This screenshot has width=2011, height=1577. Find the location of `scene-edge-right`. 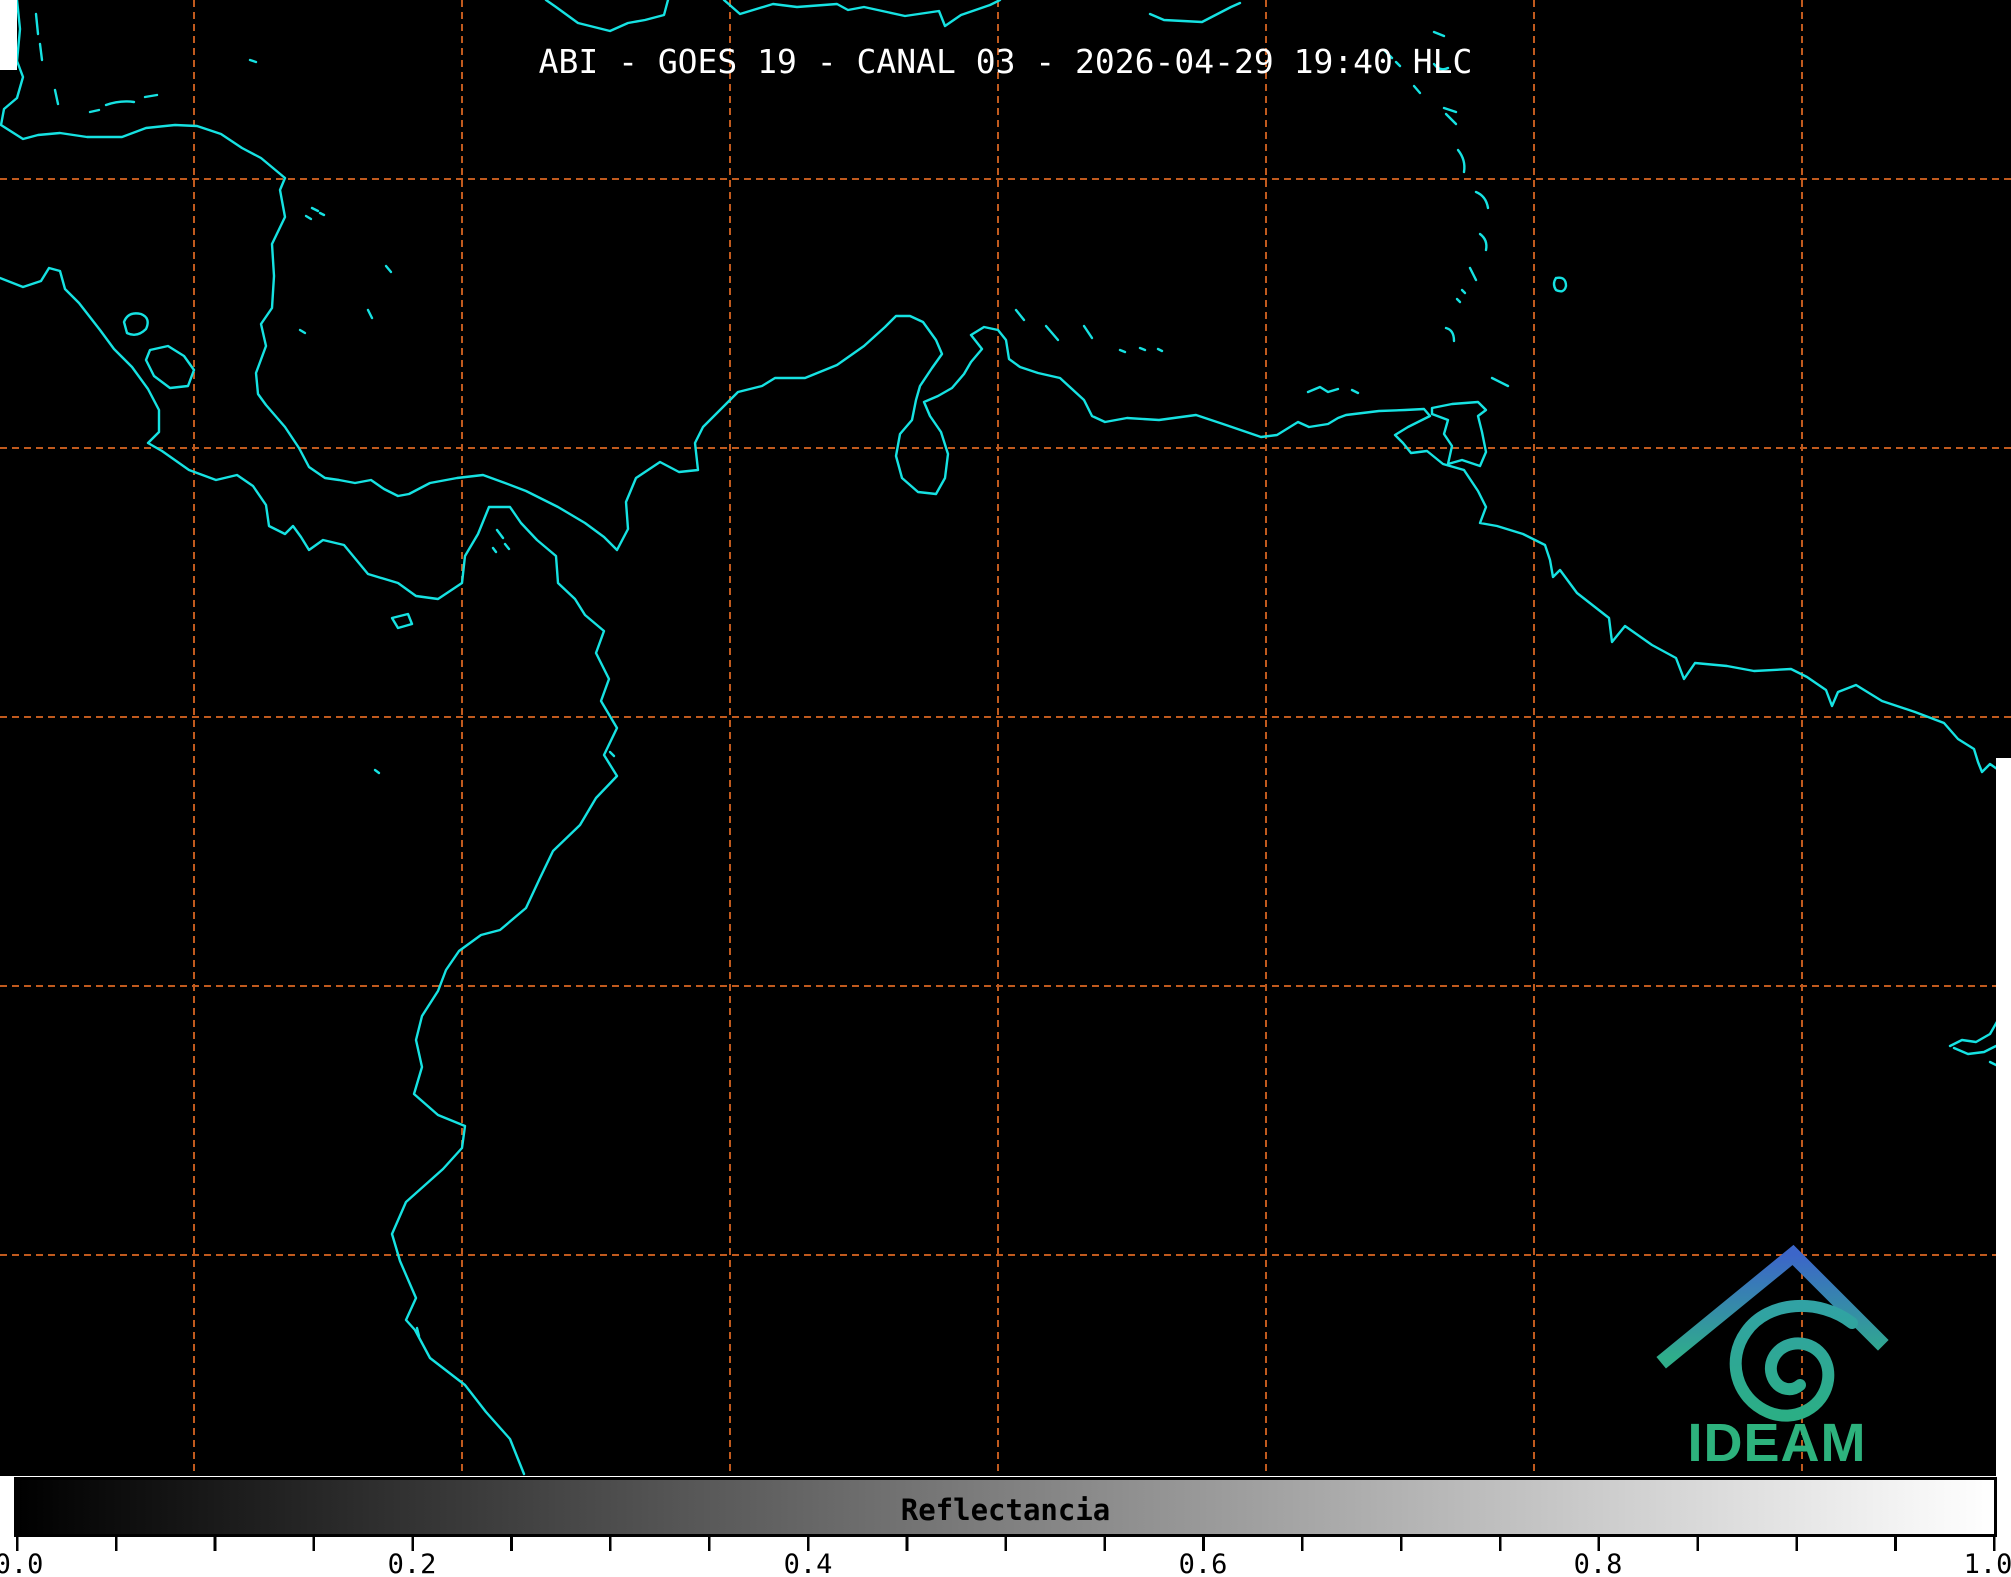

scene-edge-right is located at coordinates (2003, 1117).